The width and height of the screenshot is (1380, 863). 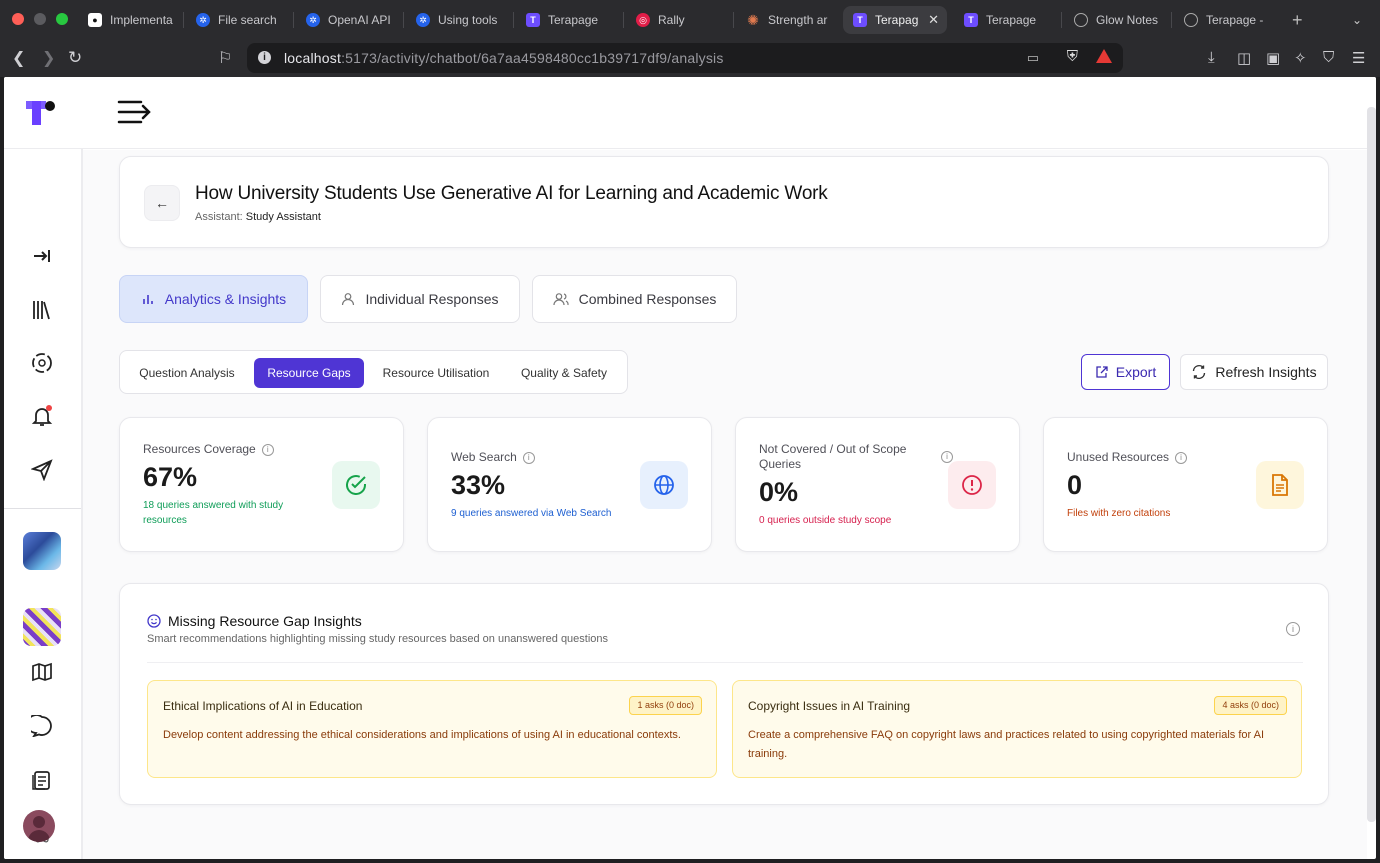 What do you see at coordinates (829, 706) in the screenshot?
I see `gap-title: Copyright Issues in AI Training` at bounding box center [829, 706].